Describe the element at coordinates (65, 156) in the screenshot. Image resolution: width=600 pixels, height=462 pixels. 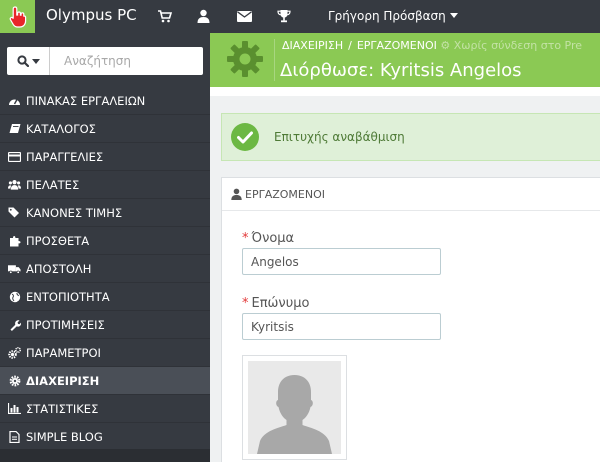
I see `sidebar-item-label: ΠΑΡΑΓΓΕΛΙΕΣ` at that location.